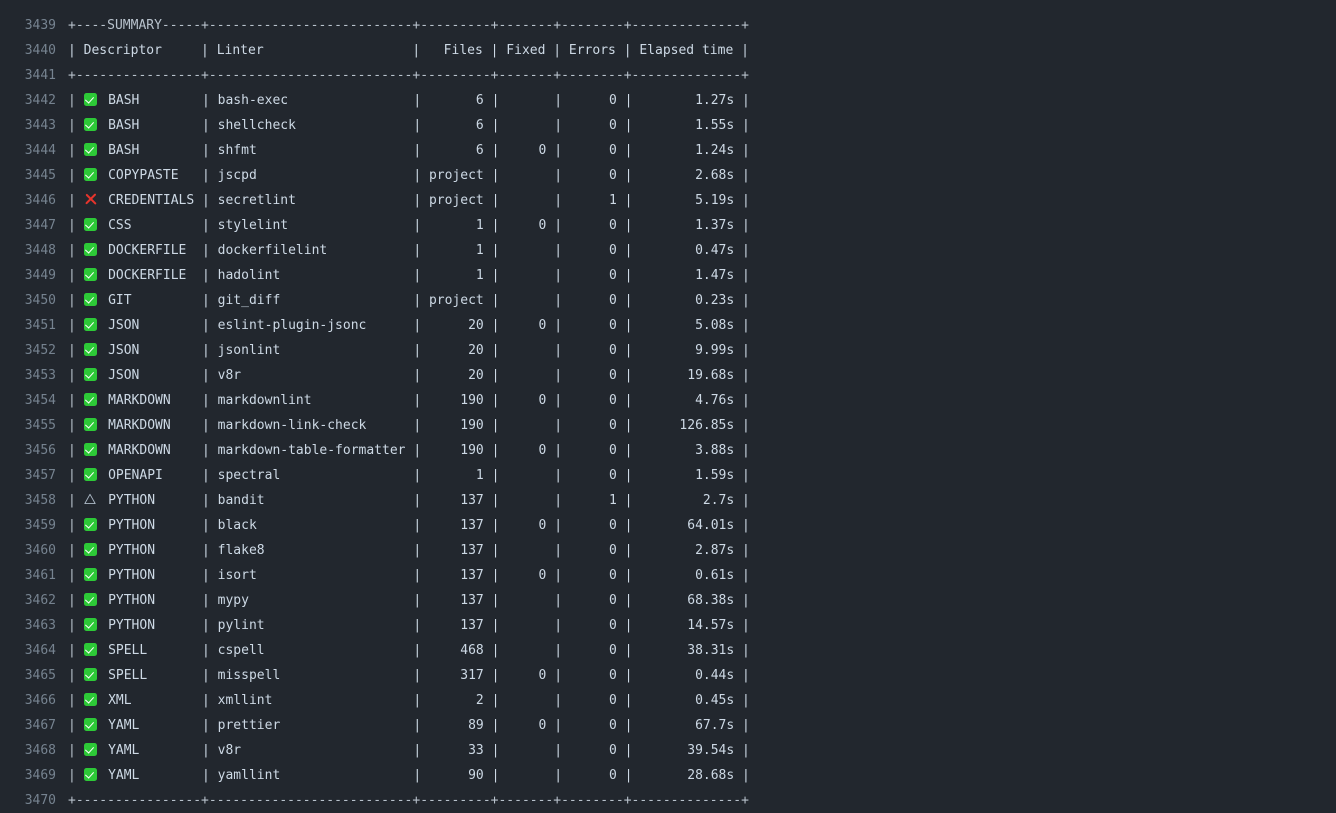  Describe the element at coordinates (409, 650) in the screenshot. I see `table-data-row: | SPELL | cspell | 468 | | 0 | 38.31s |` at that location.